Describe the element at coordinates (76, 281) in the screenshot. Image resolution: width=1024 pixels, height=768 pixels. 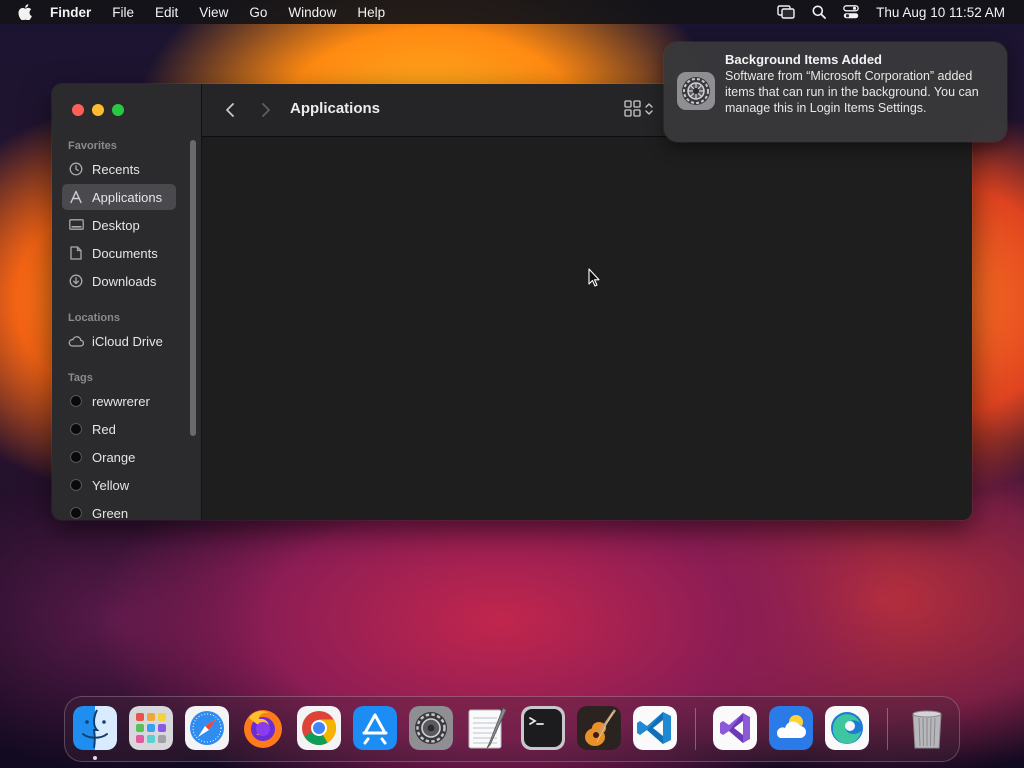
I see `download-icon` at that location.